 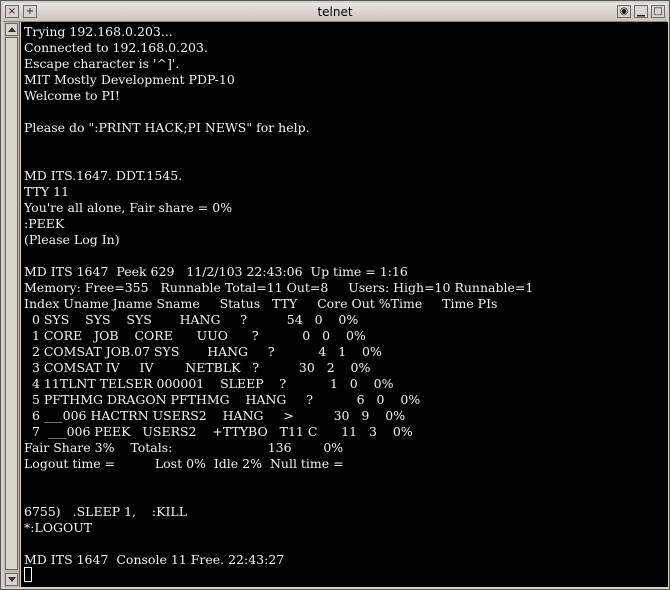 I want to click on terminal-line: 4 11TLNT TELSER 000001 SLEEP ? 1 0 0%, so click(x=209, y=383).